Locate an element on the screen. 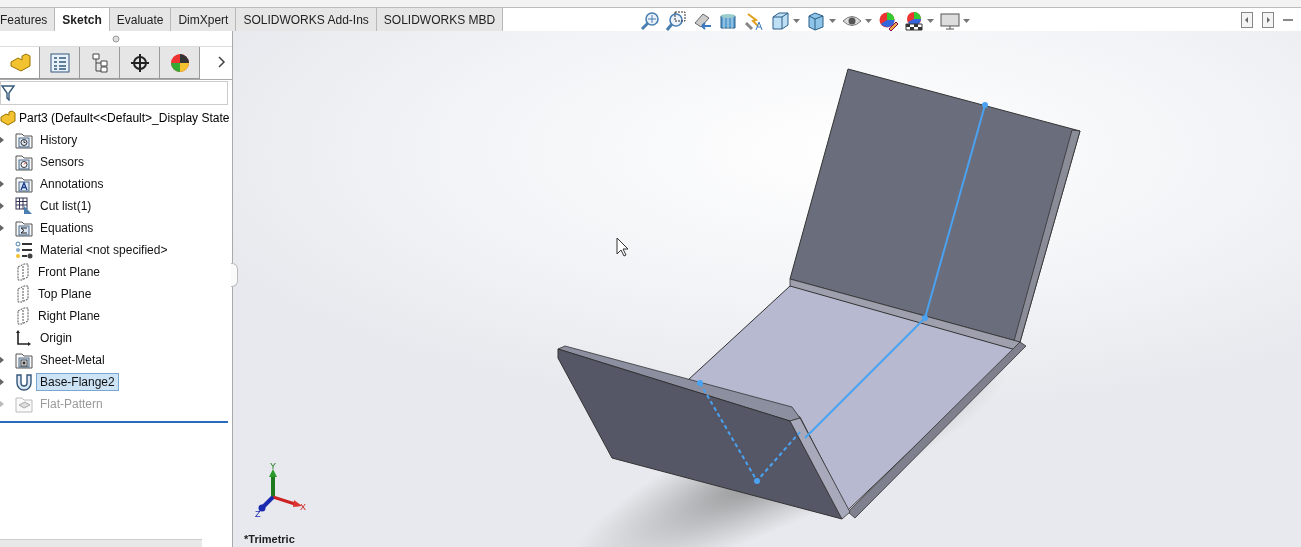 This screenshot has height=547, width=1301. tree-item: Equations is located at coordinates (67, 228).